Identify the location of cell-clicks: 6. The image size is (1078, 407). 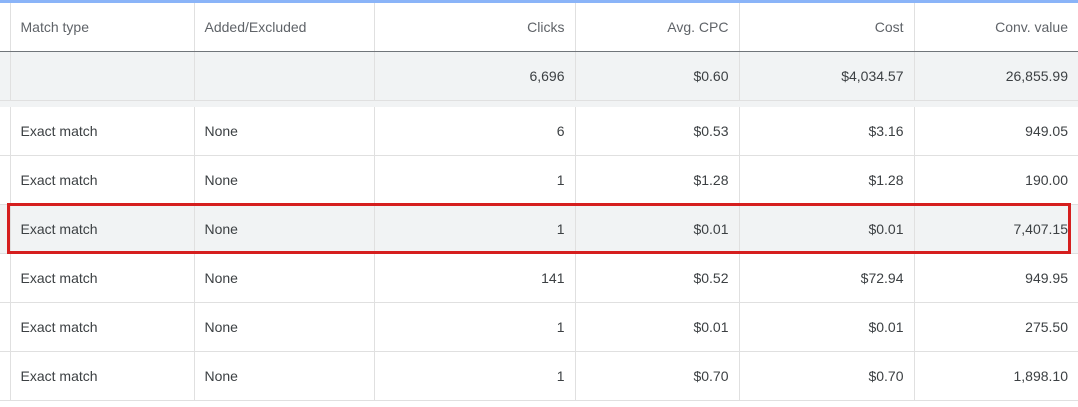
(474, 131).